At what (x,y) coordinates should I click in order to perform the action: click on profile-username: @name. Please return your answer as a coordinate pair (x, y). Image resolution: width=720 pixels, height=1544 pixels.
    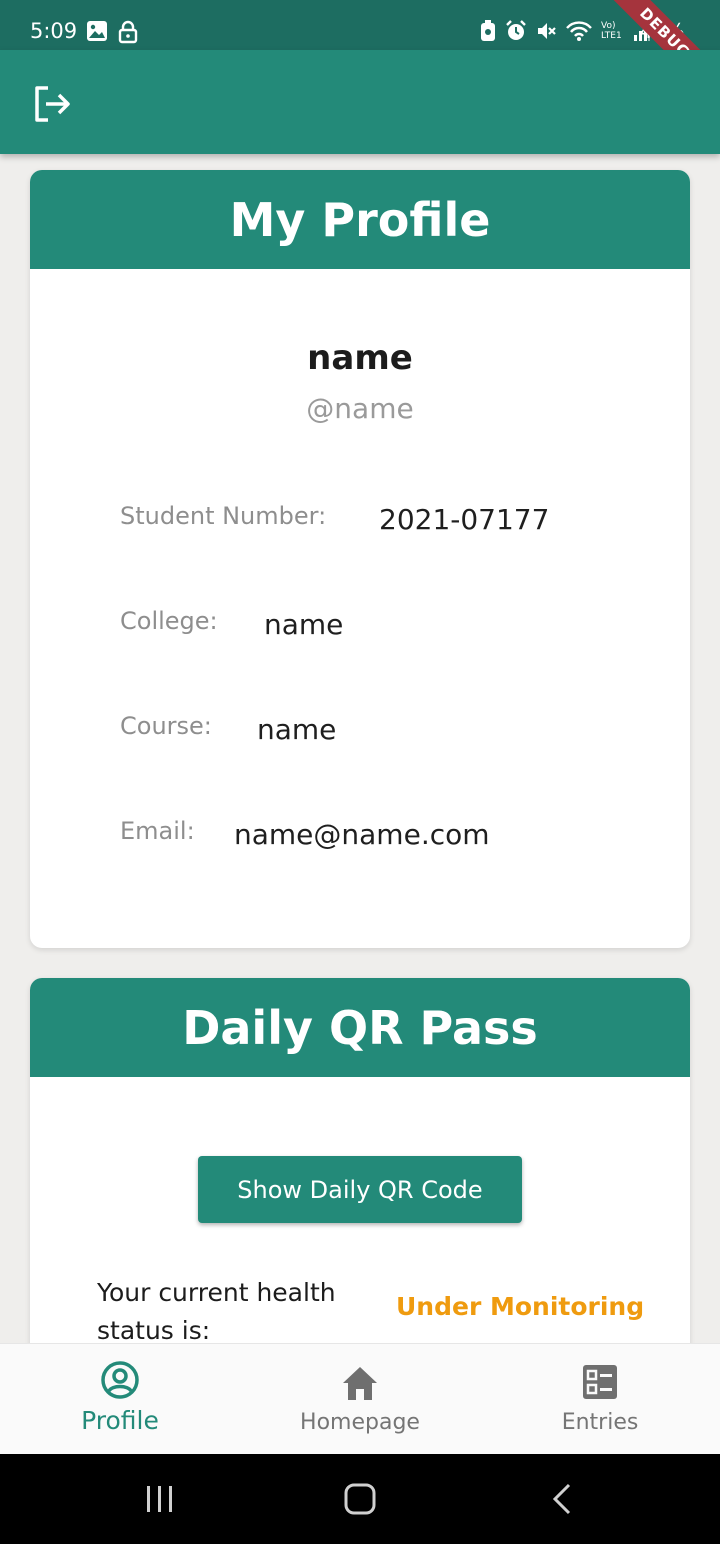
    Looking at the image, I should click on (360, 408).